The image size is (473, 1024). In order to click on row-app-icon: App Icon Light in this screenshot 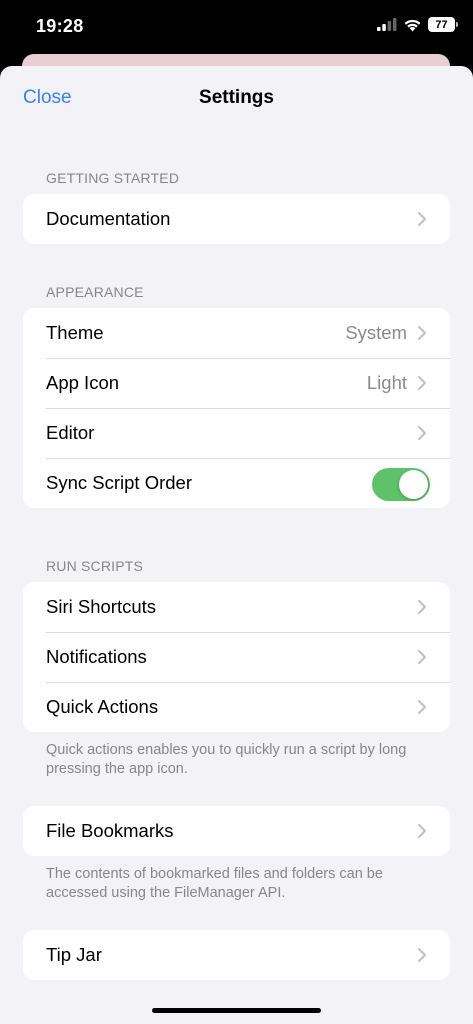, I will do `click(236, 383)`.